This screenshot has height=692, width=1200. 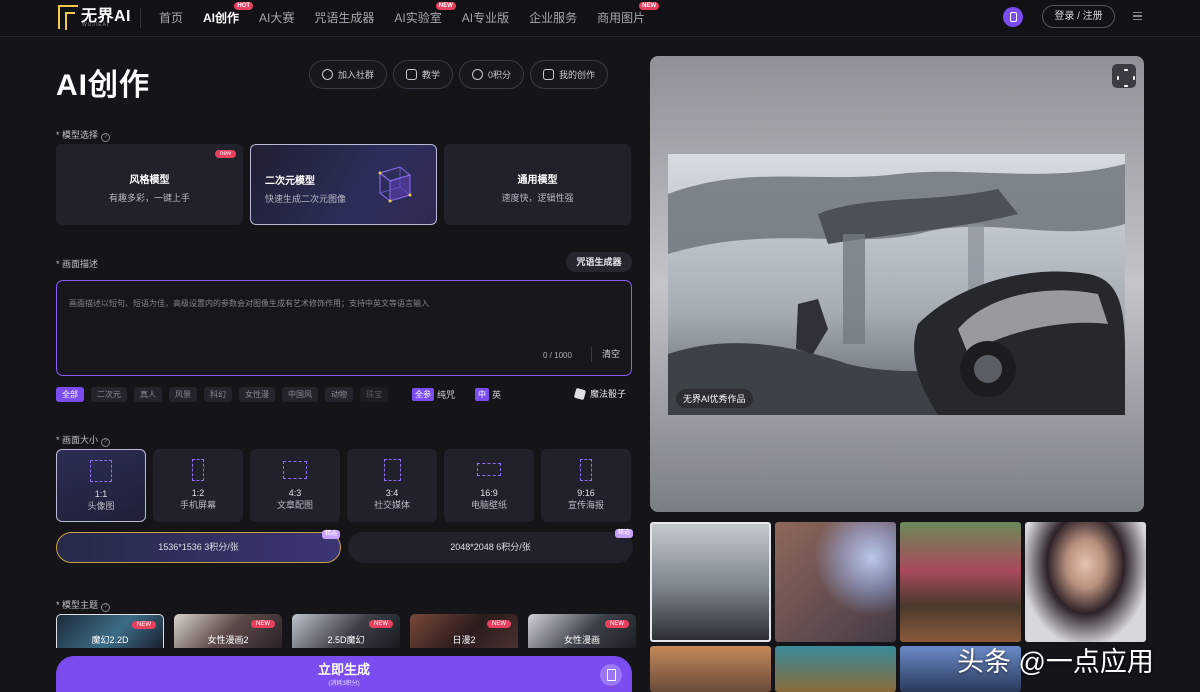 I want to click on full-params-toggle: 全参 纯咒, so click(x=433, y=394).